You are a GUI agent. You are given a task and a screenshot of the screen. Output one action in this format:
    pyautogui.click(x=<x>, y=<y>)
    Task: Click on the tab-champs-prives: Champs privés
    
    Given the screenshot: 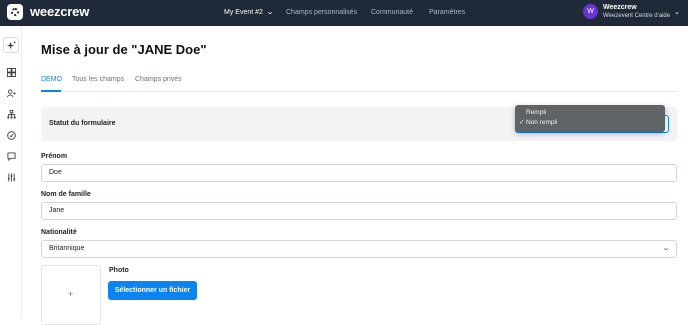 What is the action you would take?
    pyautogui.click(x=158, y=79)
    